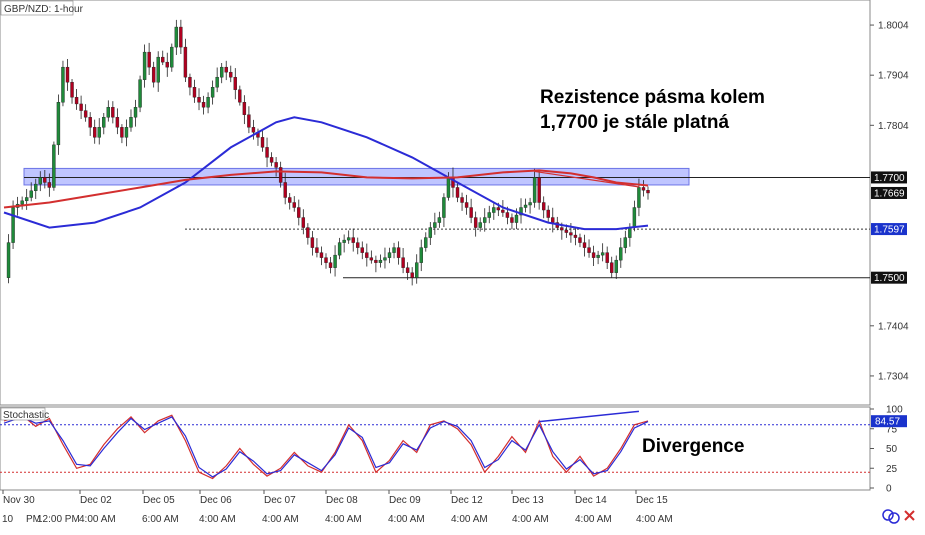  I want to click on x-time-label: 6:00 AM, so click(160, 519).